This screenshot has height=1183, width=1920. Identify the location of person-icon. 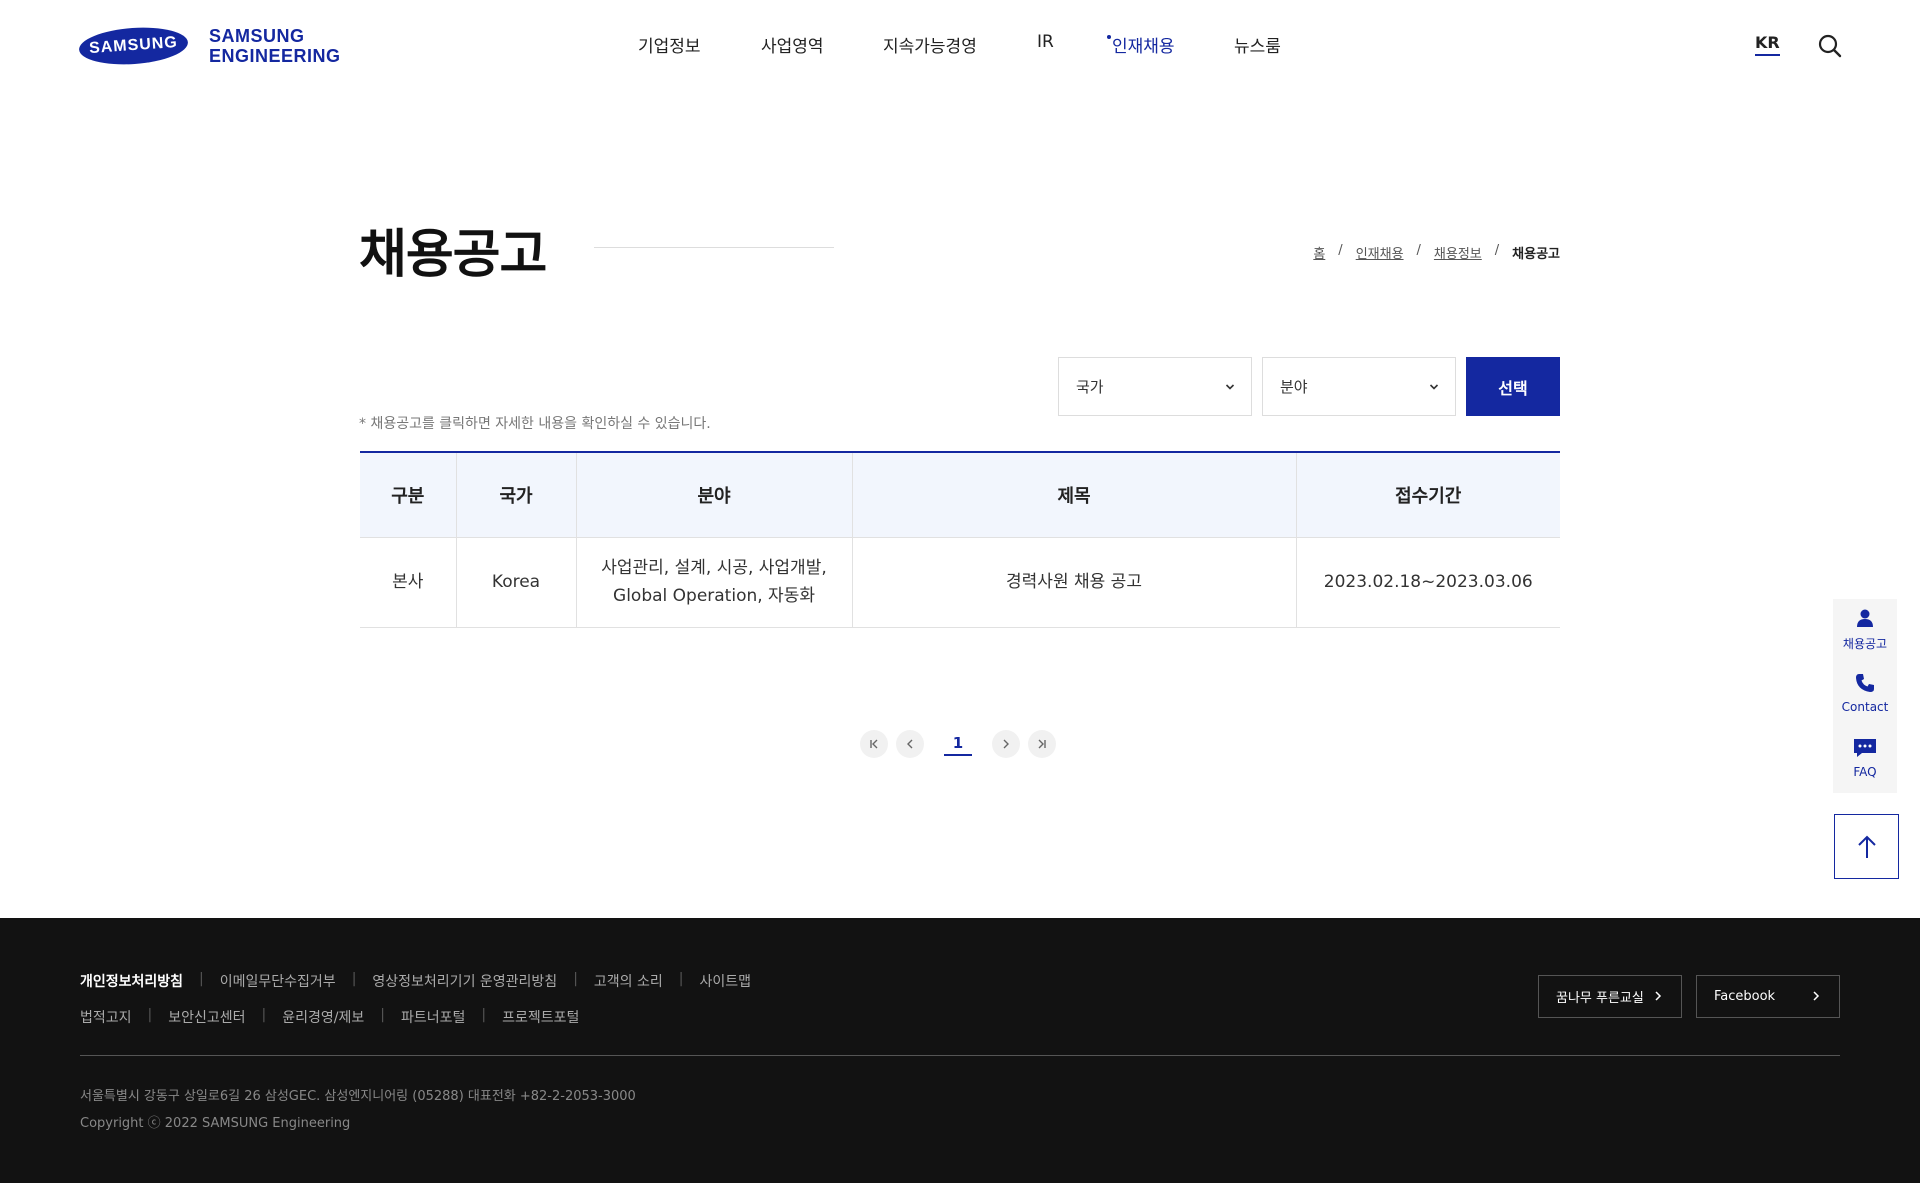
(1865, 618).